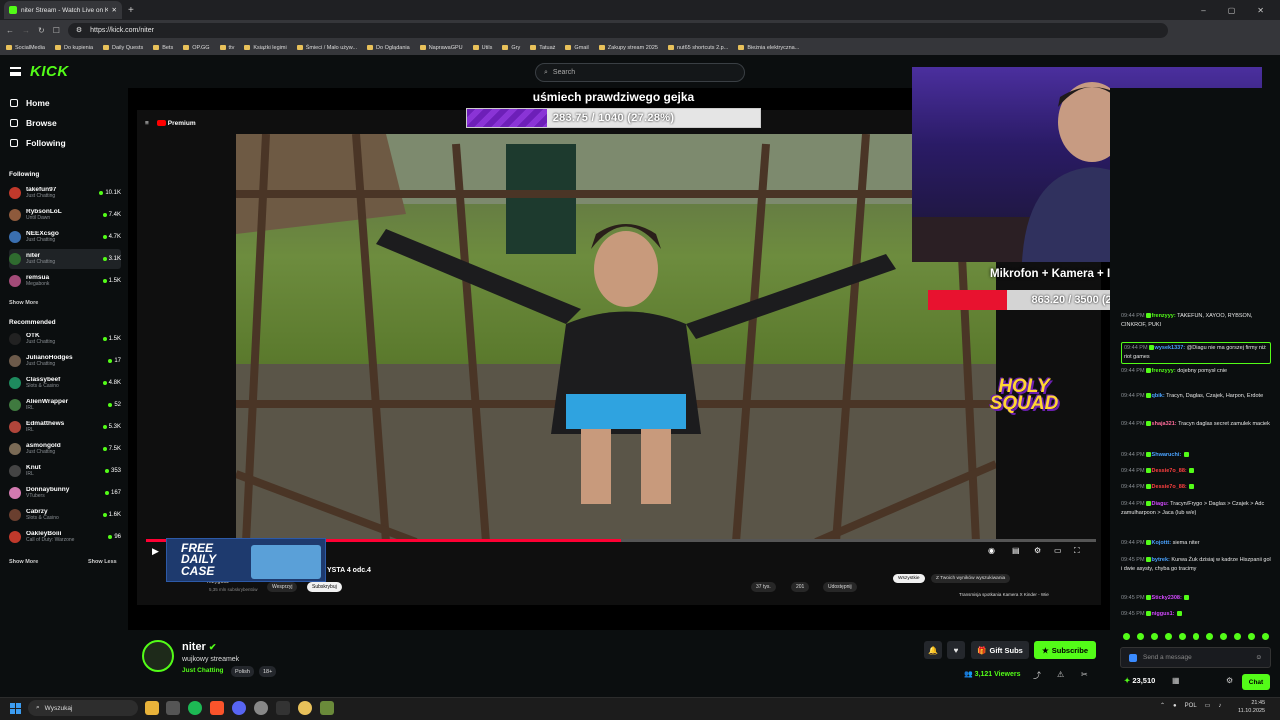 This screenshot has width=1280, height=720. I want to click on sidebar-channel-niter: niter Just Chatting 3.1K, so click(65, 259).